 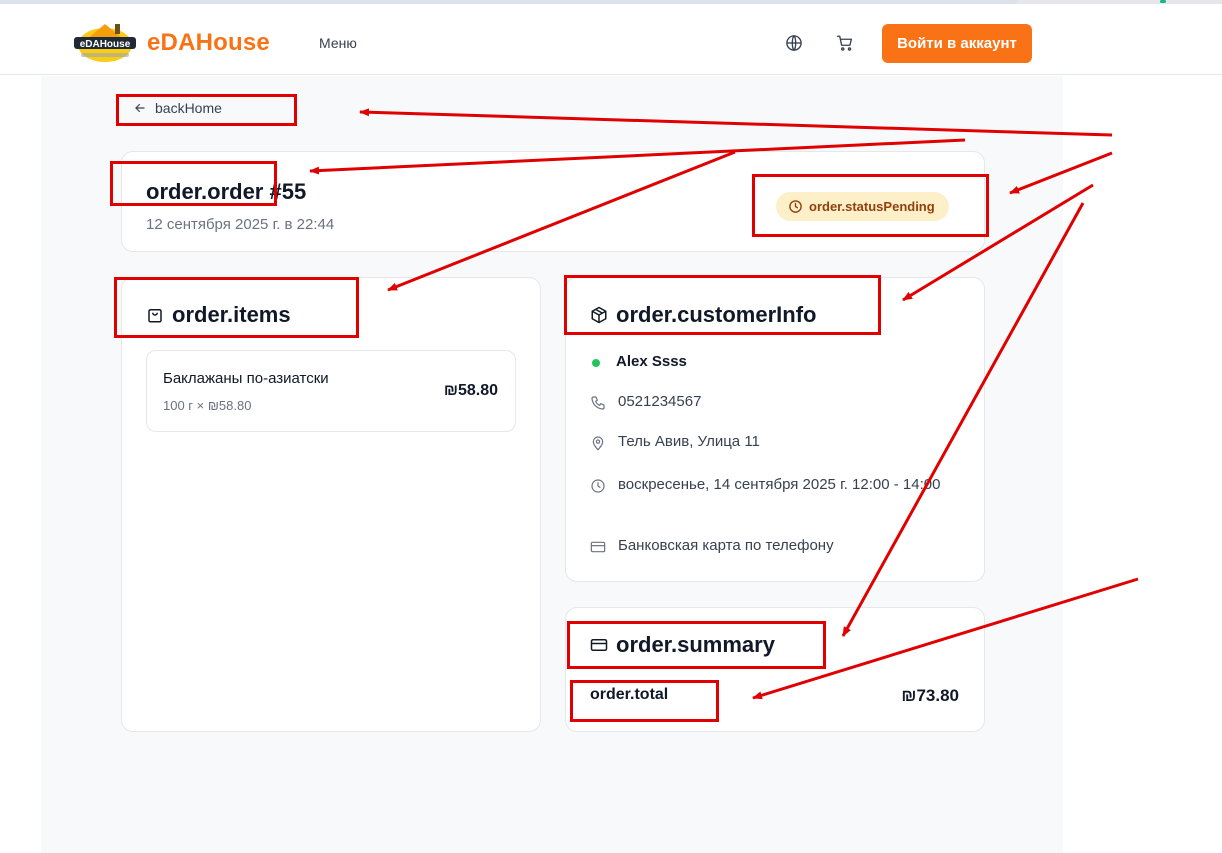 I want to click on brand-logo-icon: eDAHouse, so click(x=105, y=41).